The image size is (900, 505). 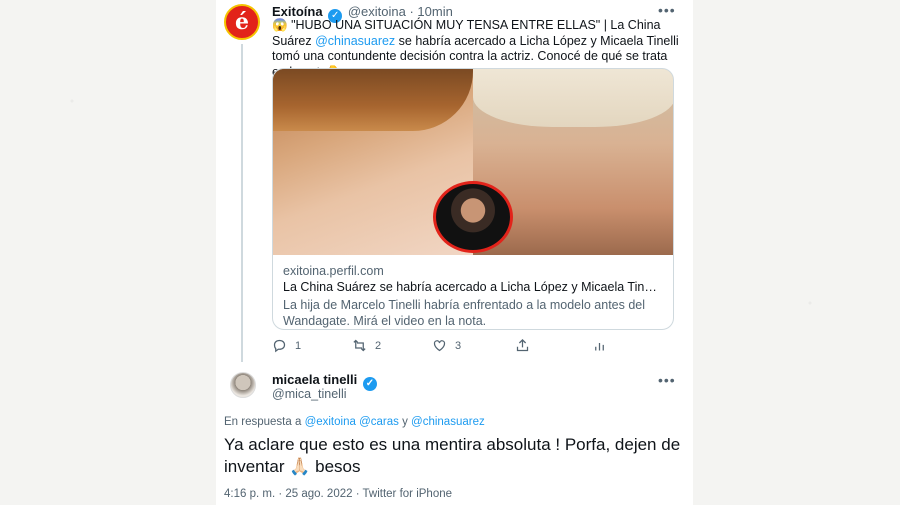 I want to click on share-icon, so click(x=522, y=345).